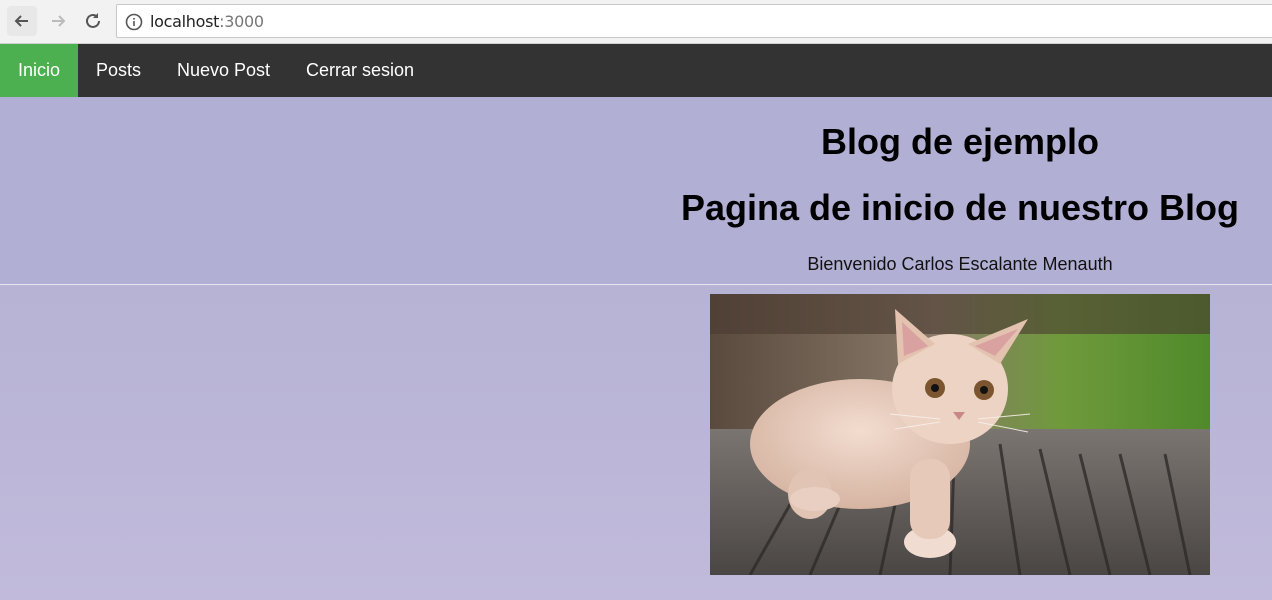 The width and height of the screenshot is (1272, 600). I want to click on info-icon, so click(134, 22).